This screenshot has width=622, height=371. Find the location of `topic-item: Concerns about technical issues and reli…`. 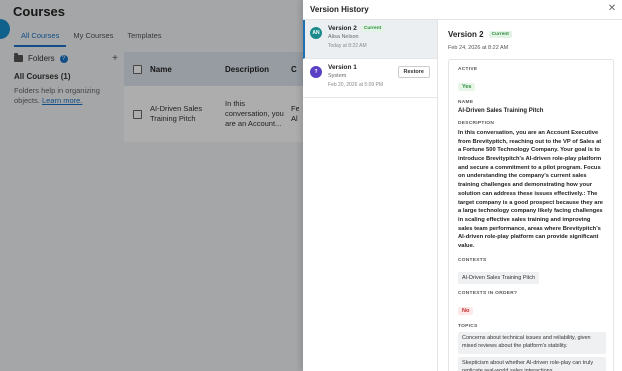

topic-item: Concerns about technical issues and reli… is located at coordinates (532, 342).